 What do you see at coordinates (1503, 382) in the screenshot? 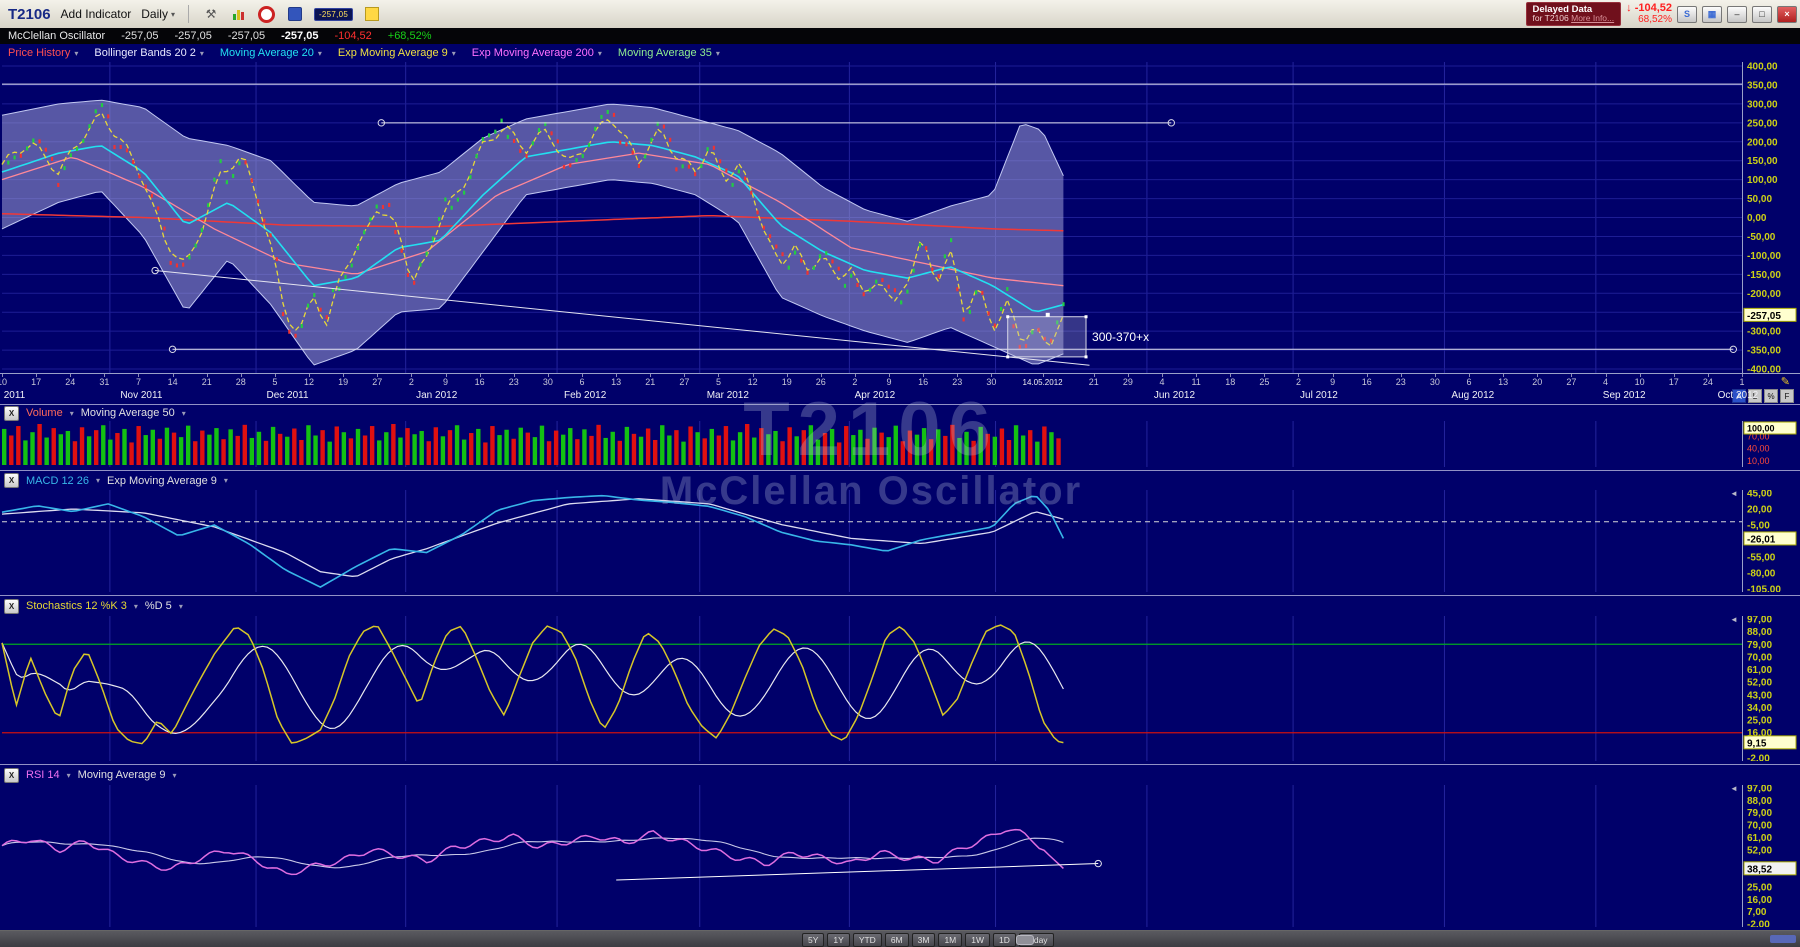
I see `date-day-label: 13` at bounding box center [1503, 382].